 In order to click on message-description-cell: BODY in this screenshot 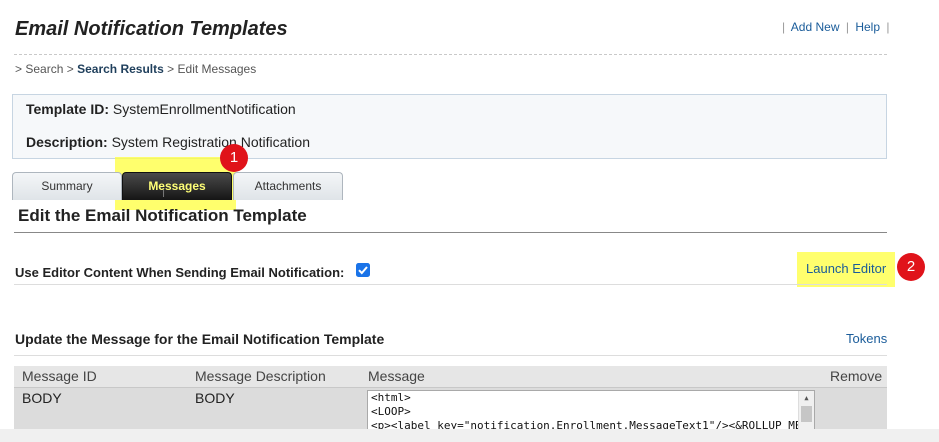, I will do `click(215, 398)`.